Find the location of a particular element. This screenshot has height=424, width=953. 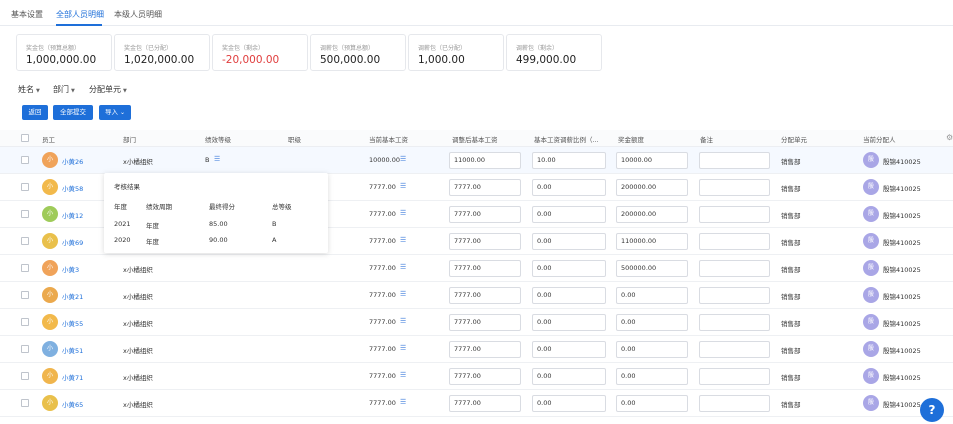

submit-all-button: 全部提交 is located at coordinates (73, 112).